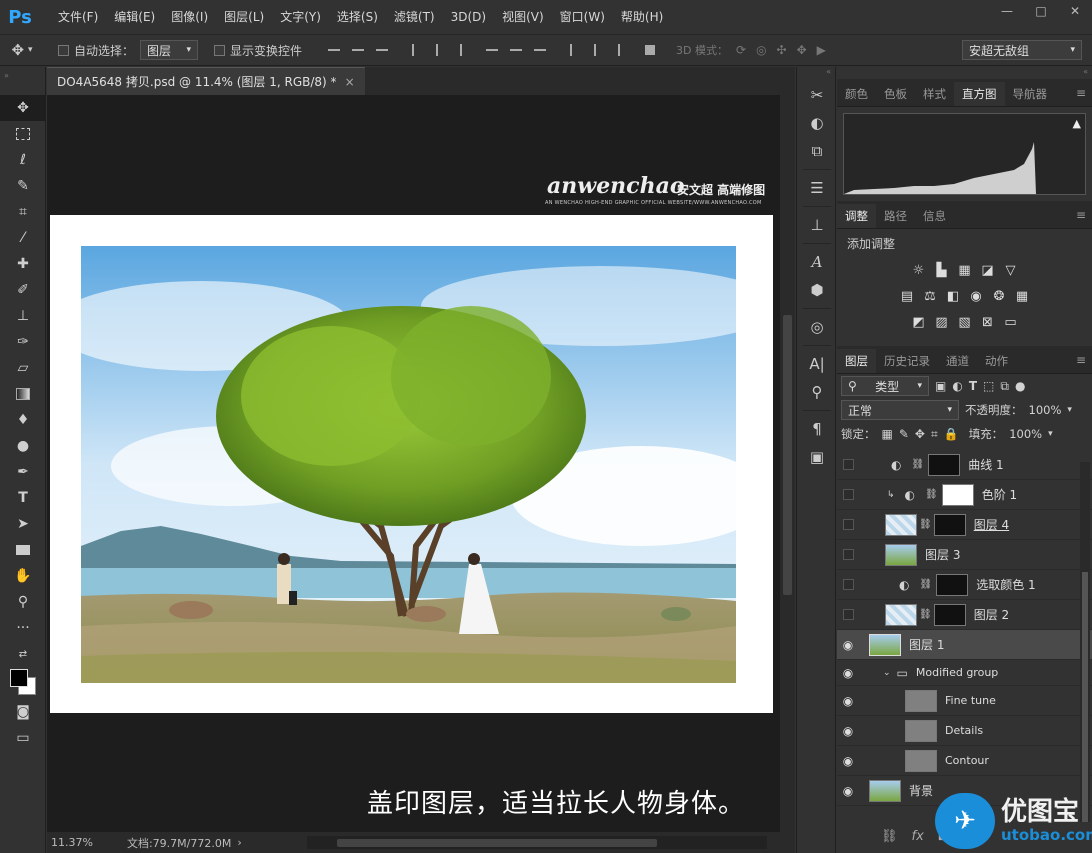  What do you see at coordinates (965, 322) in the screenshot?
I see `threshold-icon: ▧` at bounding box center [965, 322].